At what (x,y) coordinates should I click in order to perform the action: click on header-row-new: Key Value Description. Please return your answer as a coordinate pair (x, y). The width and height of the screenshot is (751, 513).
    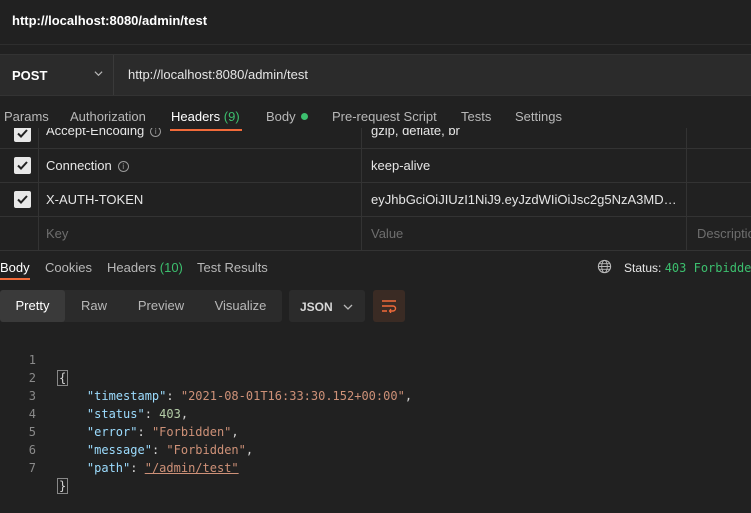
    Looking at the image, I should click on (375, 233).